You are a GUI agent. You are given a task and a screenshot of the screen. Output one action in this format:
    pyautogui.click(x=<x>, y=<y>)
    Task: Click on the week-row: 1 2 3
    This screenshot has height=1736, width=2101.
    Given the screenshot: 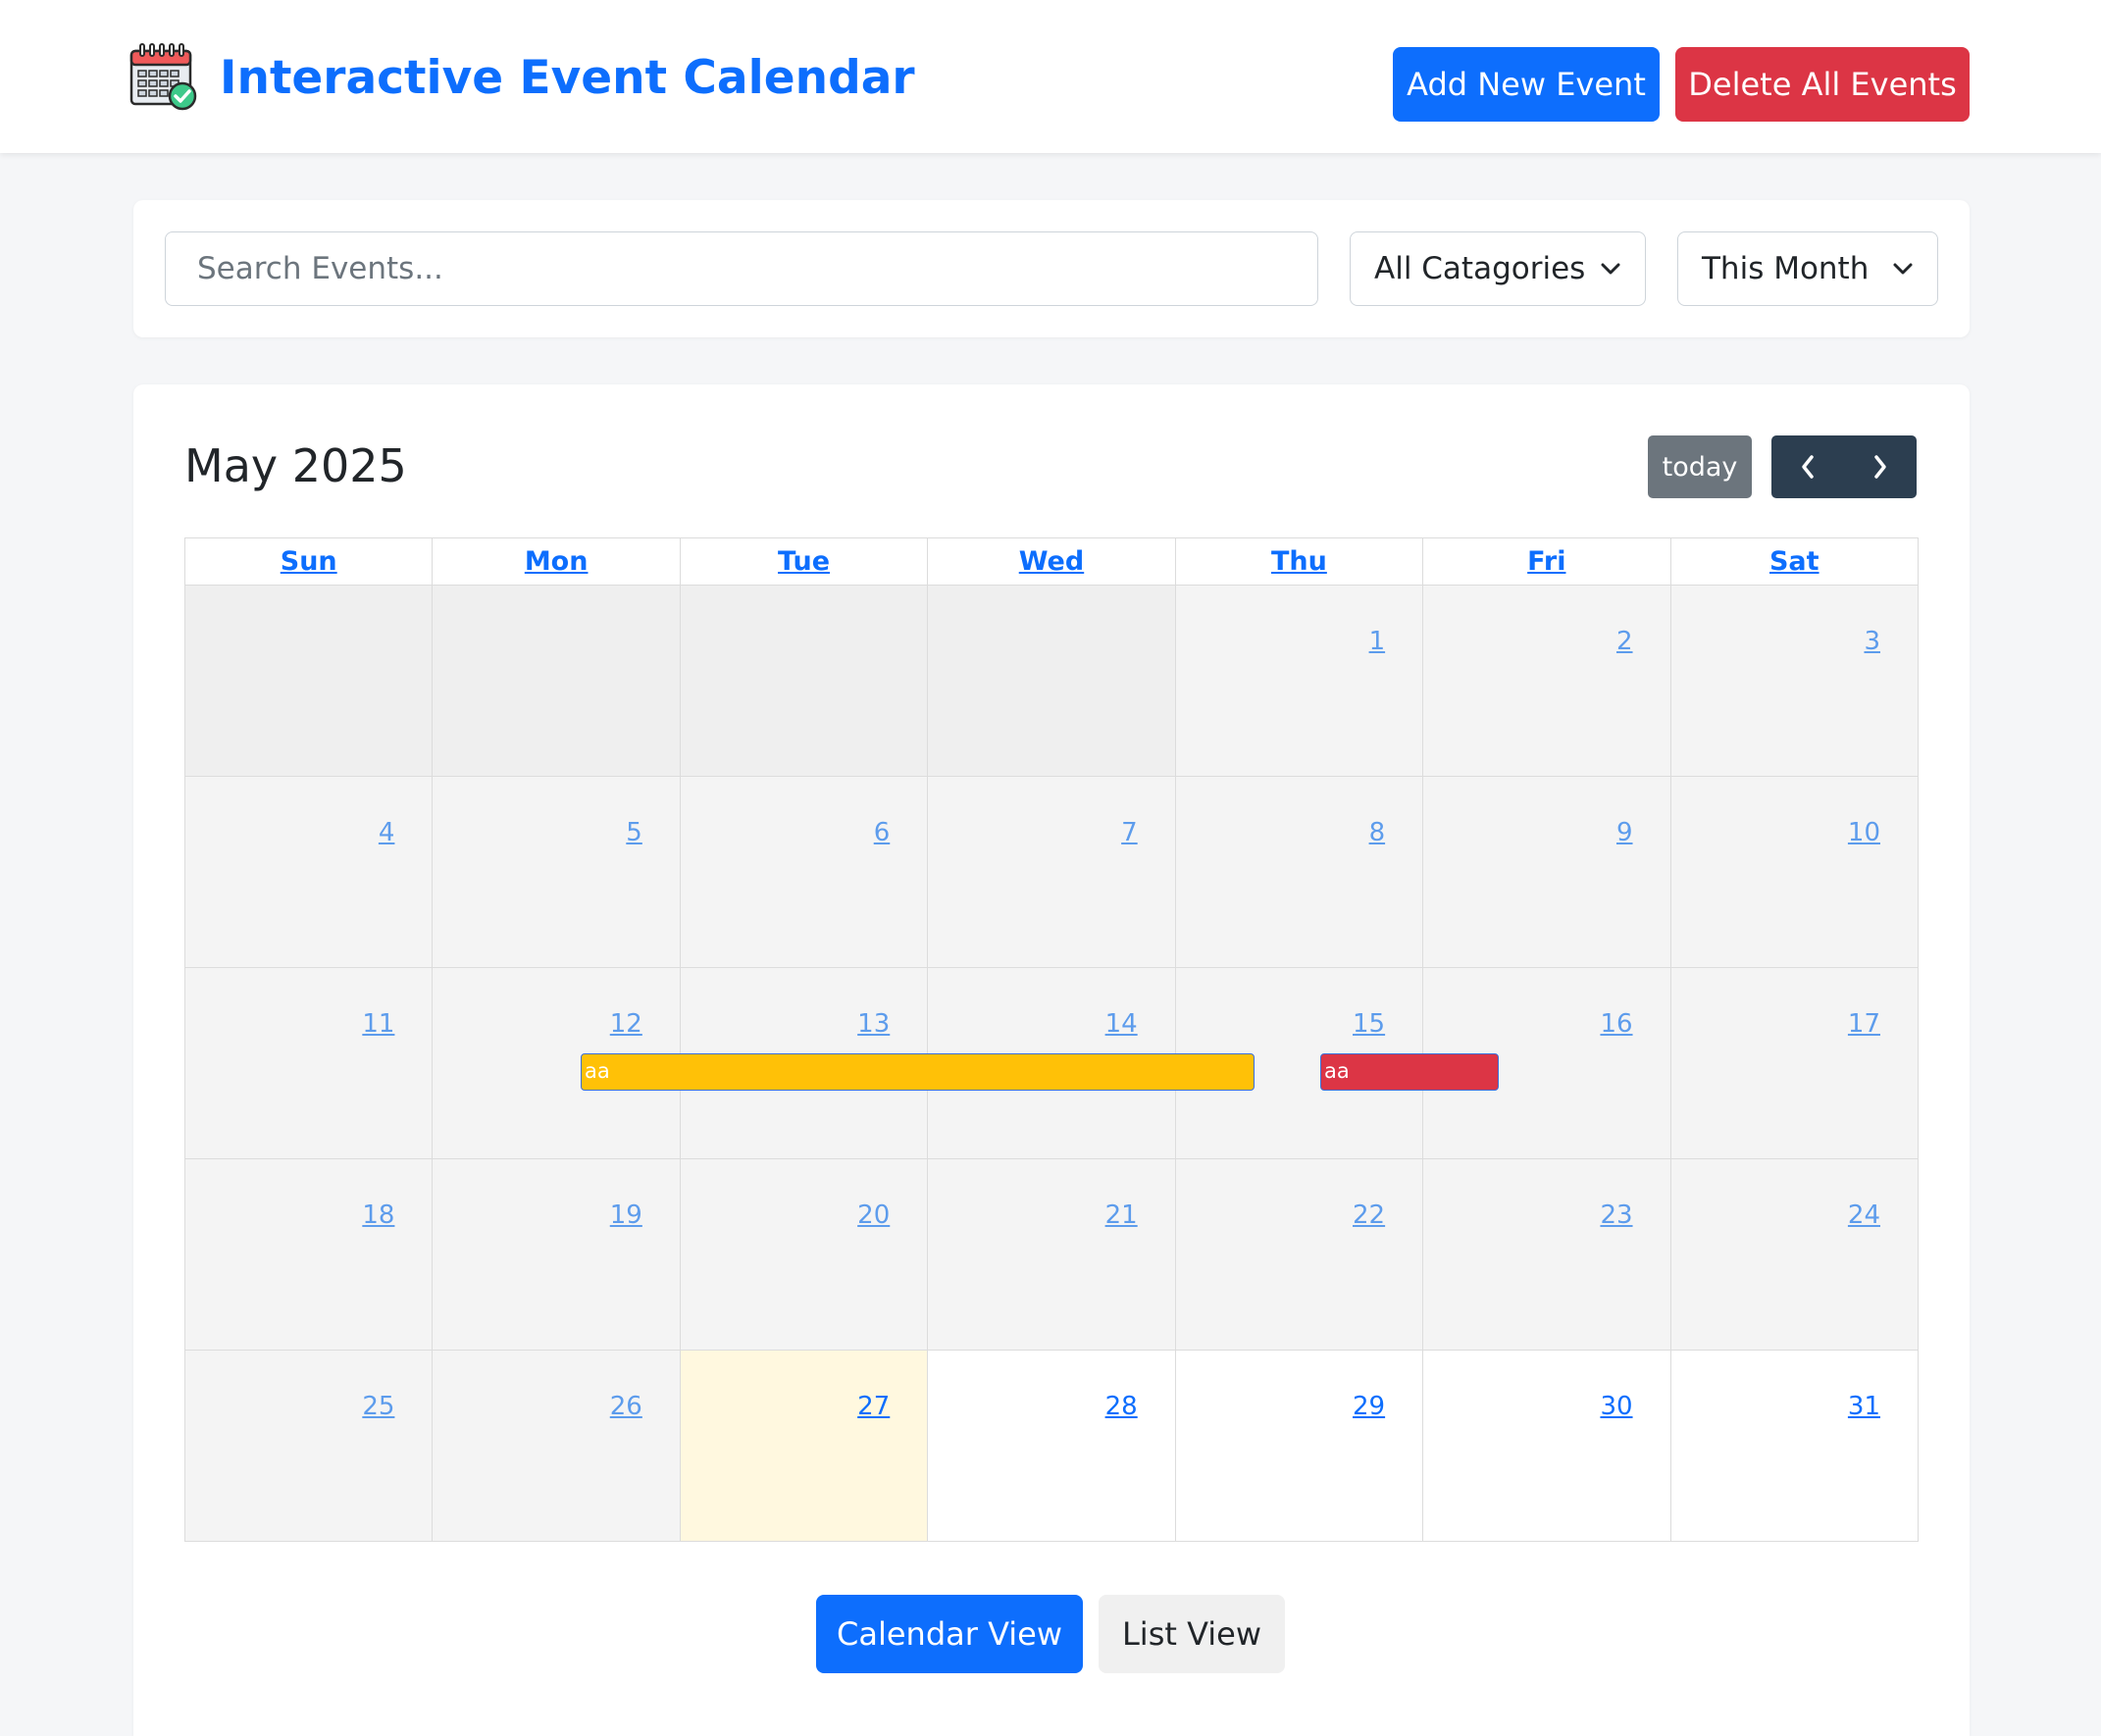 What is the action you would take?
    pyautogui.click(x=1051, y=681)
    